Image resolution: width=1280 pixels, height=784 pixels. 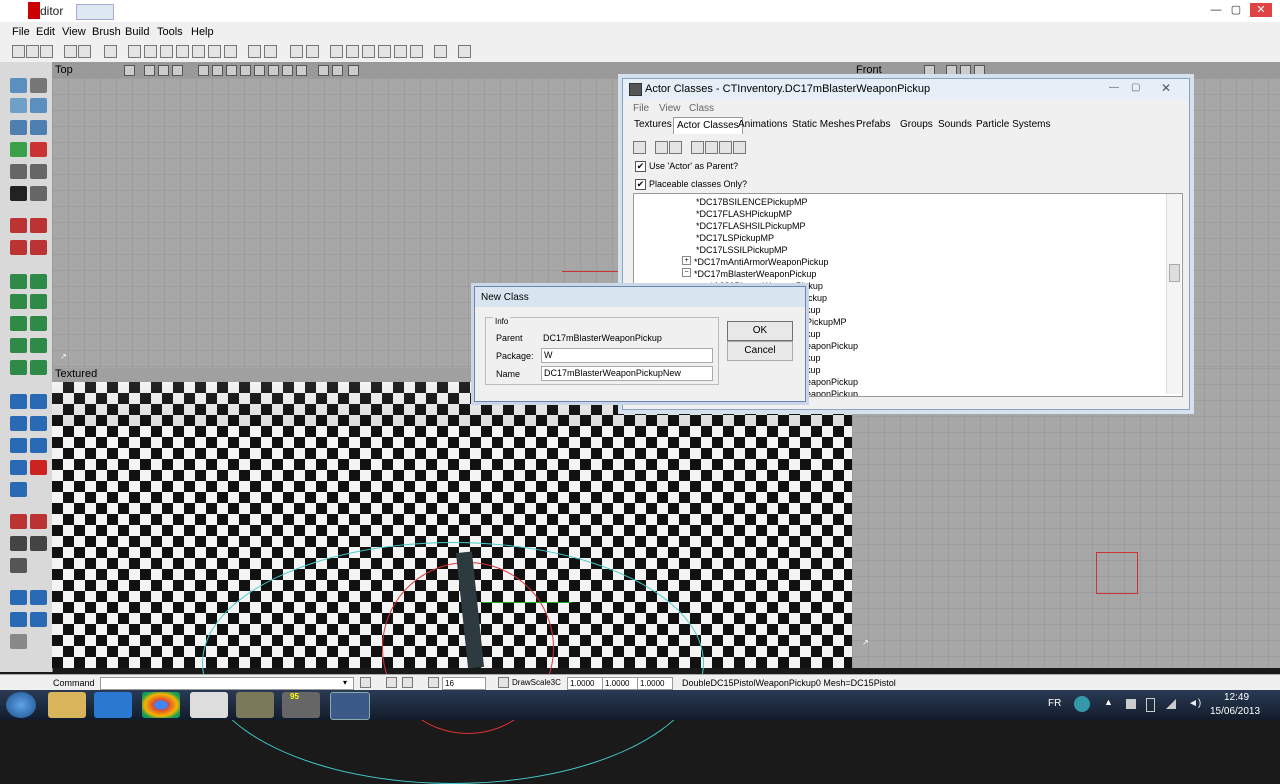 I want to click on grid-size-select: 16, so click(x=464, y=683).